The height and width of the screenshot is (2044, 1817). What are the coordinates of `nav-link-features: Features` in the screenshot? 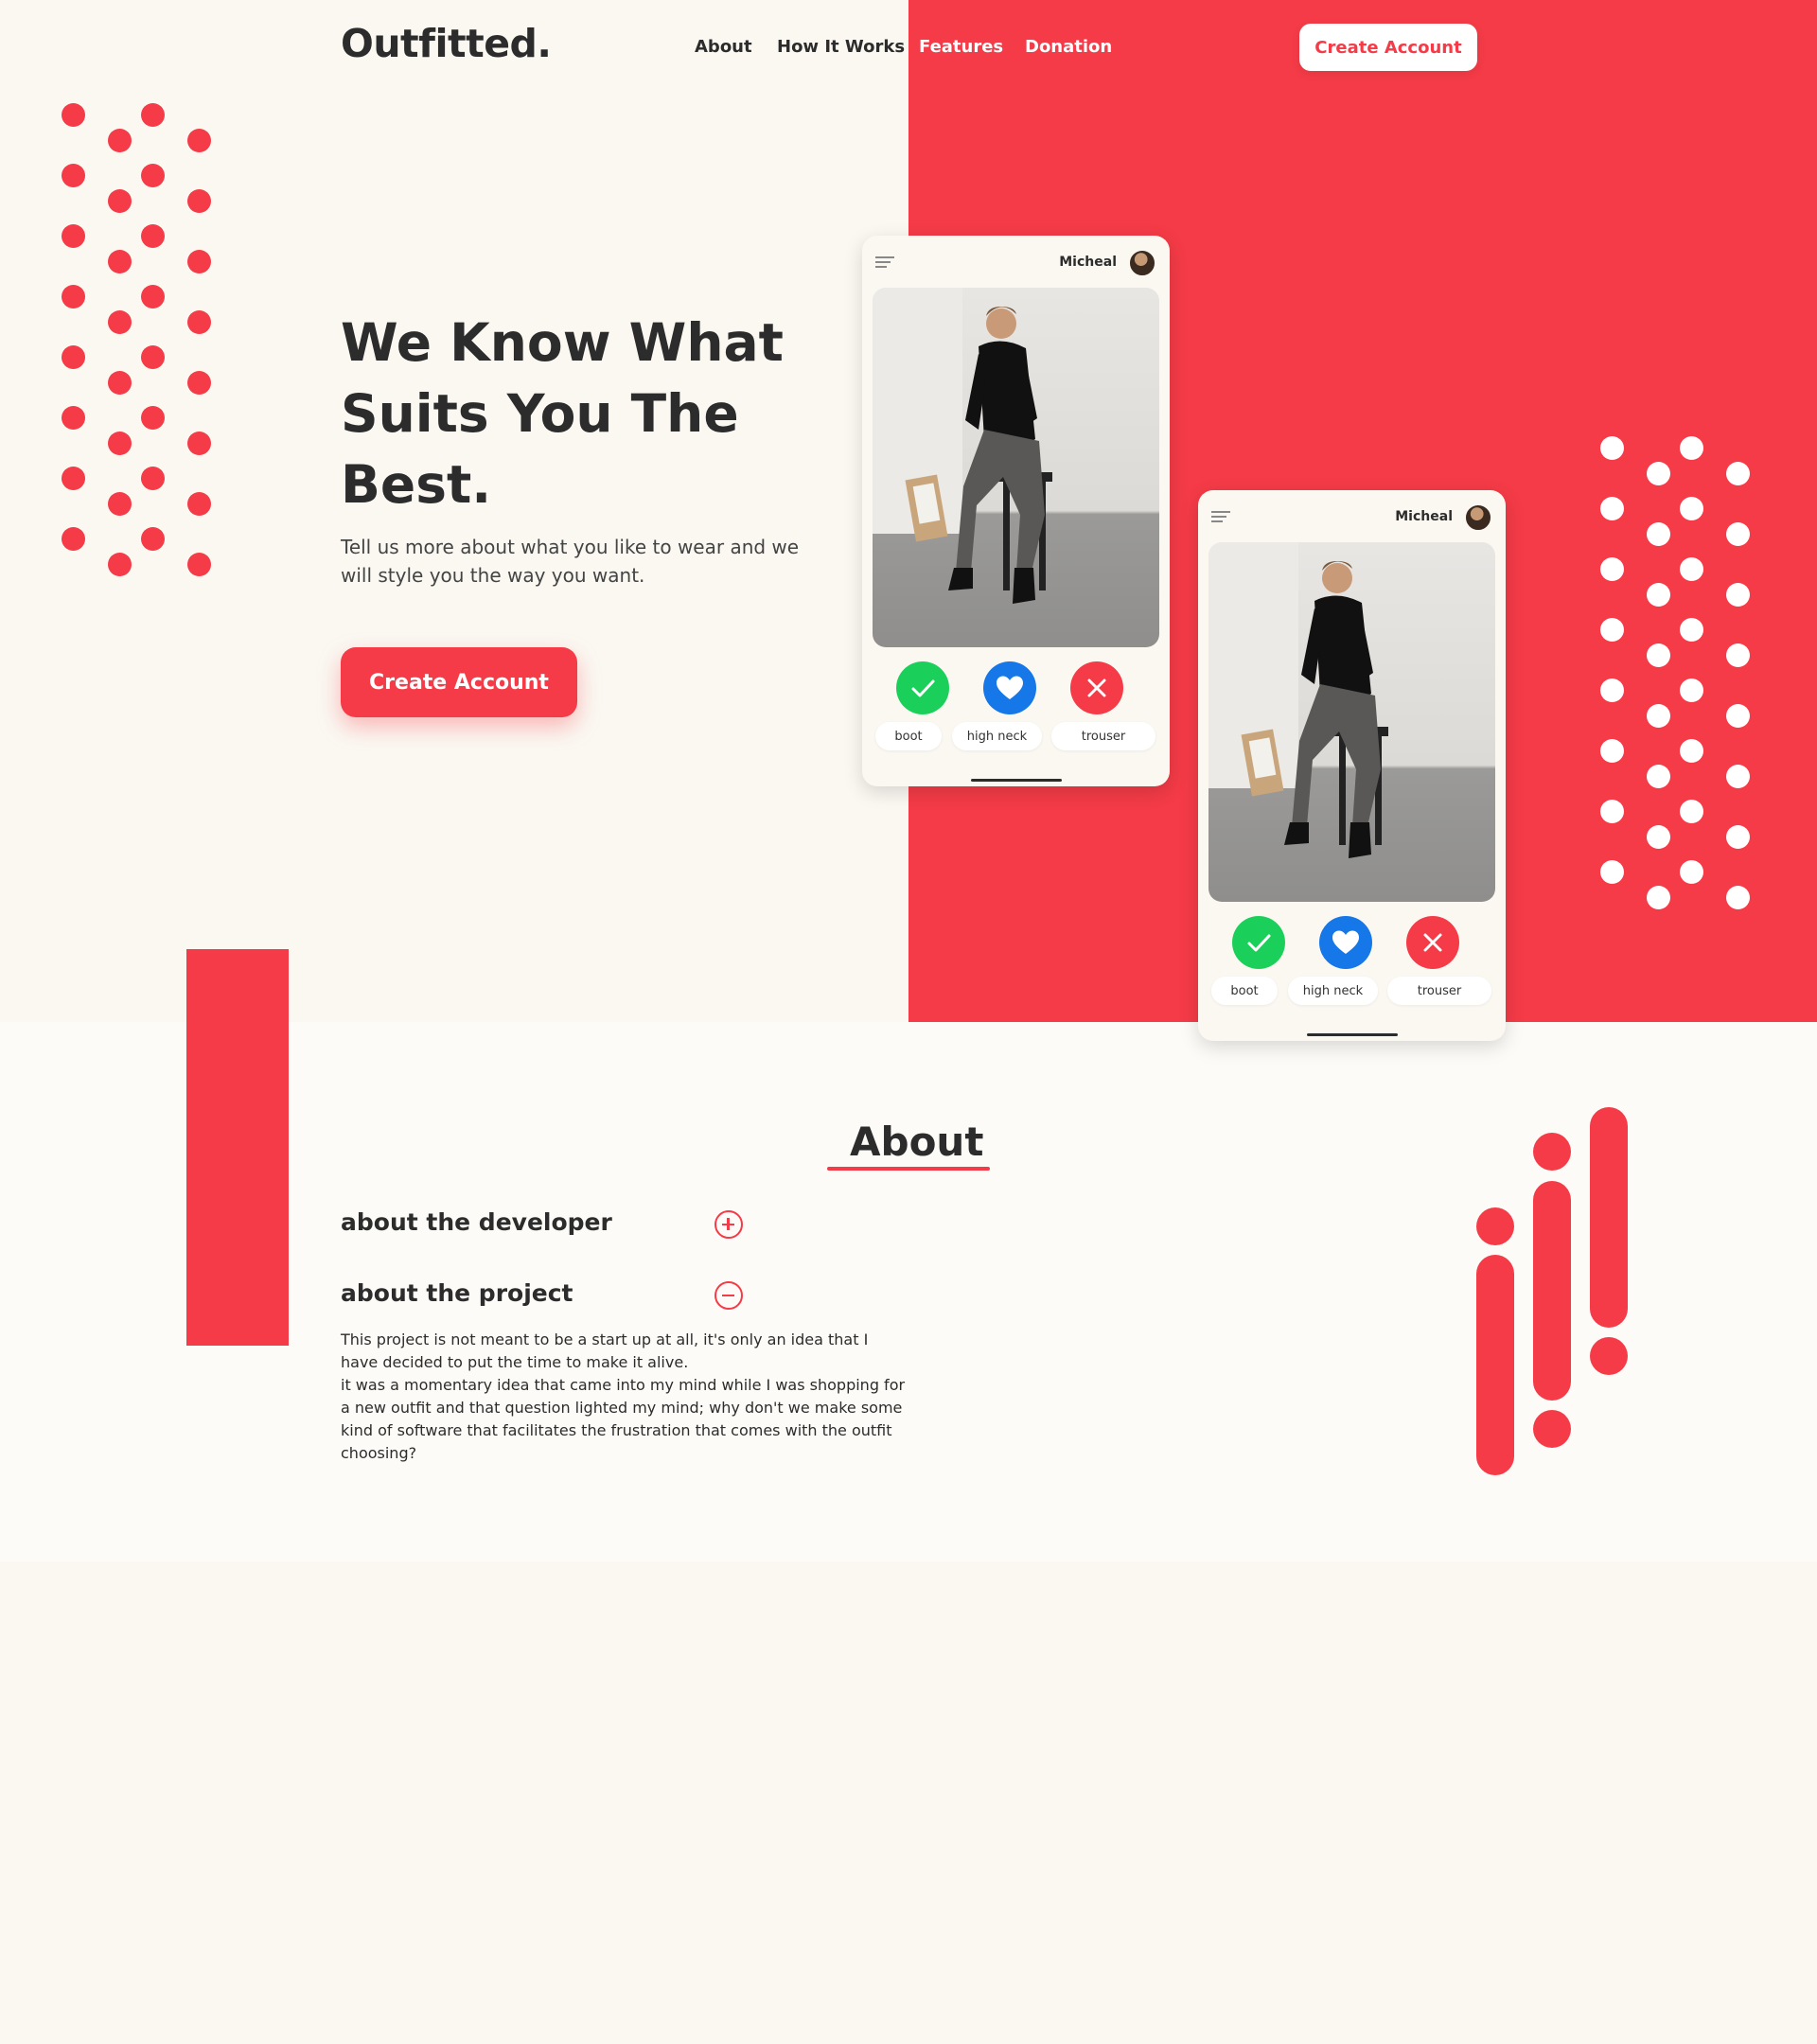 It's located at (961, 47).